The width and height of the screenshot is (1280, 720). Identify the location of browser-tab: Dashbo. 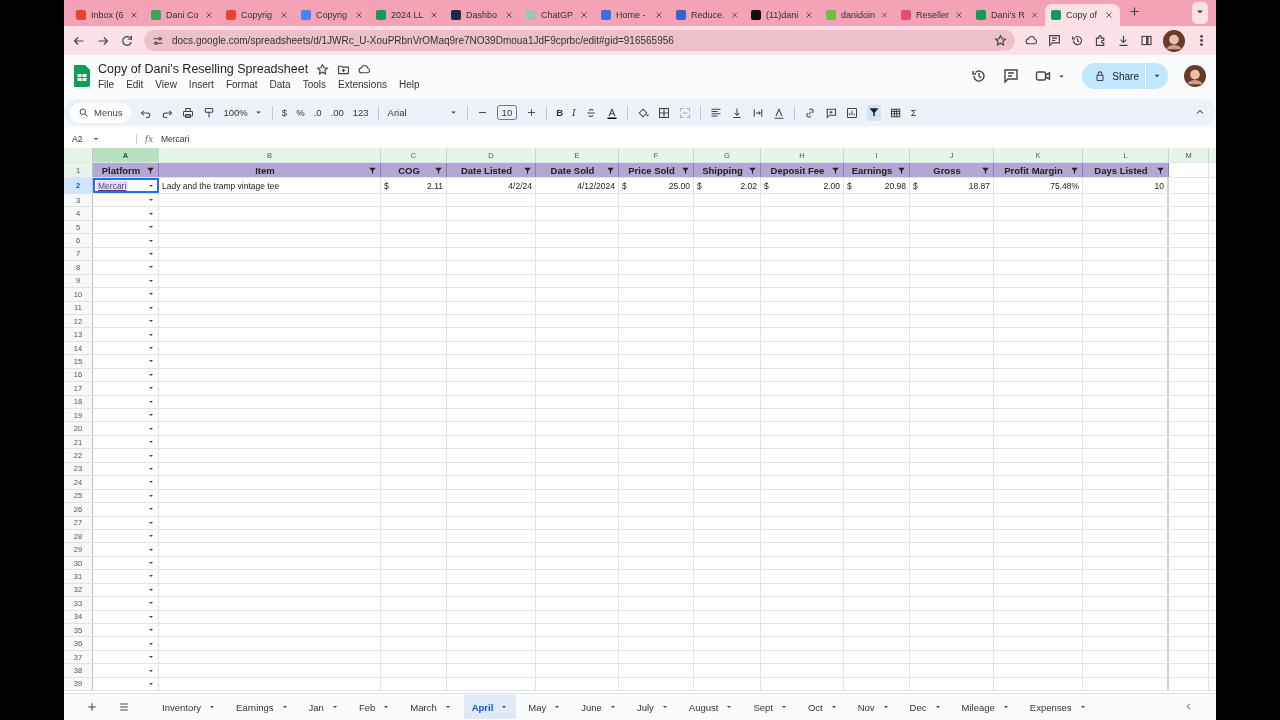
(482, 15).